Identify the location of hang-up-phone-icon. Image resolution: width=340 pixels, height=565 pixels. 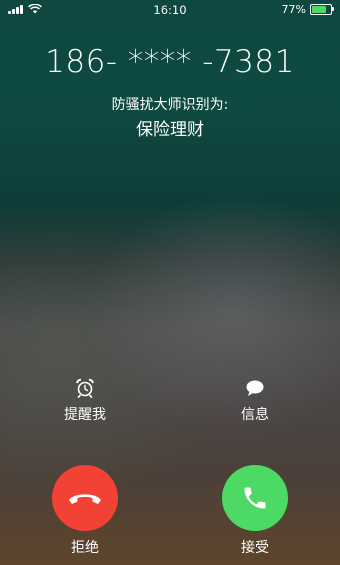
(85, 499).